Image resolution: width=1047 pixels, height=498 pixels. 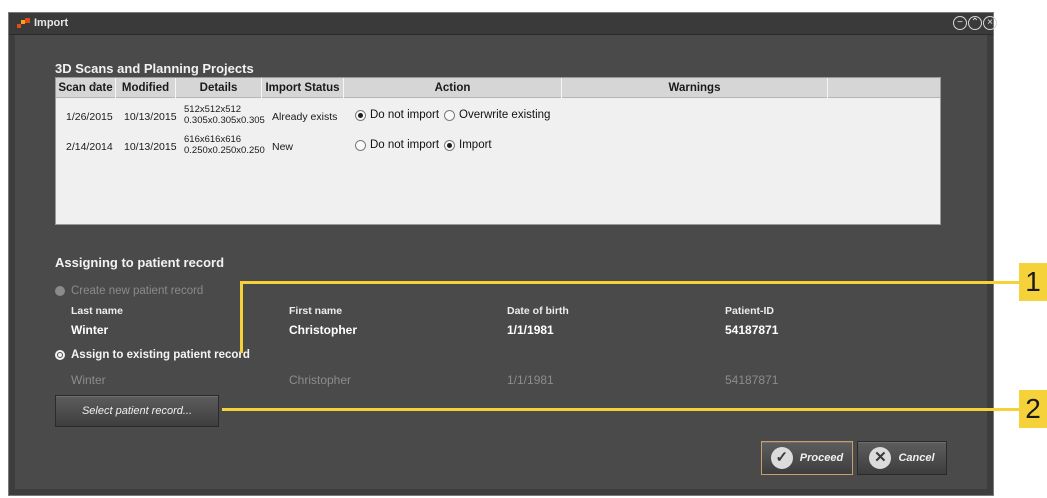 I want to click on restore-icon: ⌃, so click(x=975, y=23).